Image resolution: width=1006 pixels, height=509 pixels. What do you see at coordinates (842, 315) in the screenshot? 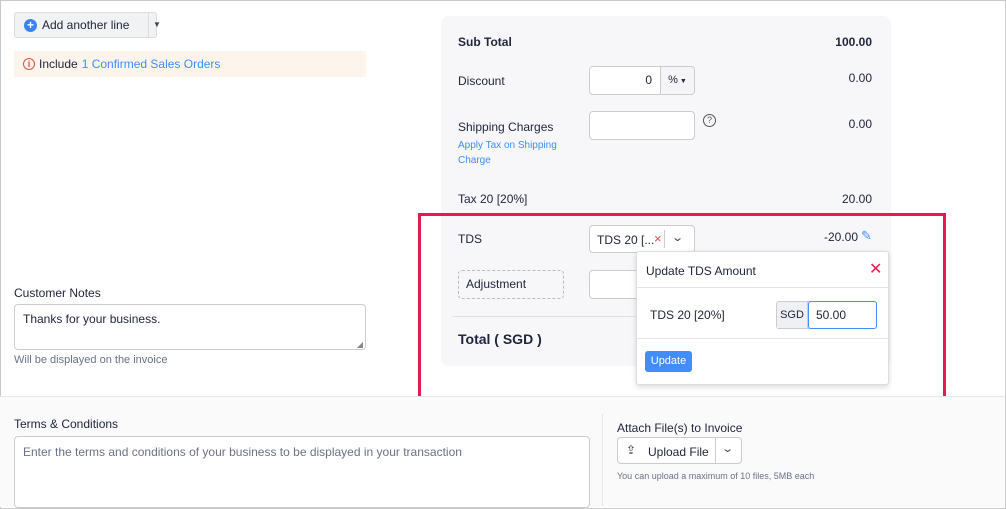
I see `tds-amount-input: 50.00` at bounding box center [842, 315].